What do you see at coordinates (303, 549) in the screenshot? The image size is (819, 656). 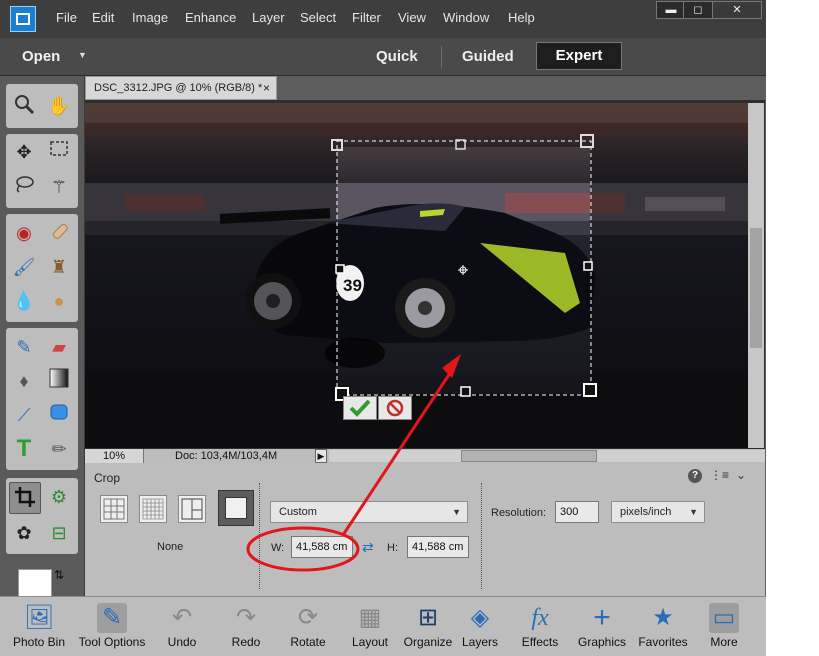 I see `annotation-circle` at bounding box center [303, 549].